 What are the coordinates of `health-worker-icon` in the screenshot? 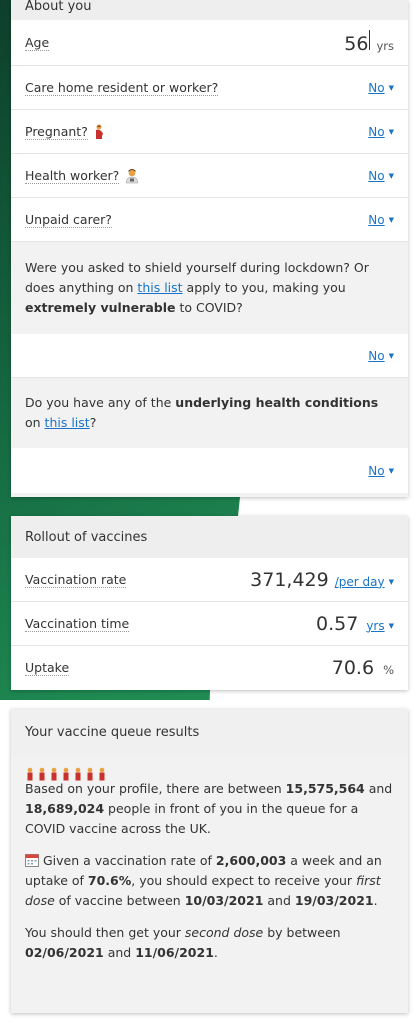 It's located at (132, 175).